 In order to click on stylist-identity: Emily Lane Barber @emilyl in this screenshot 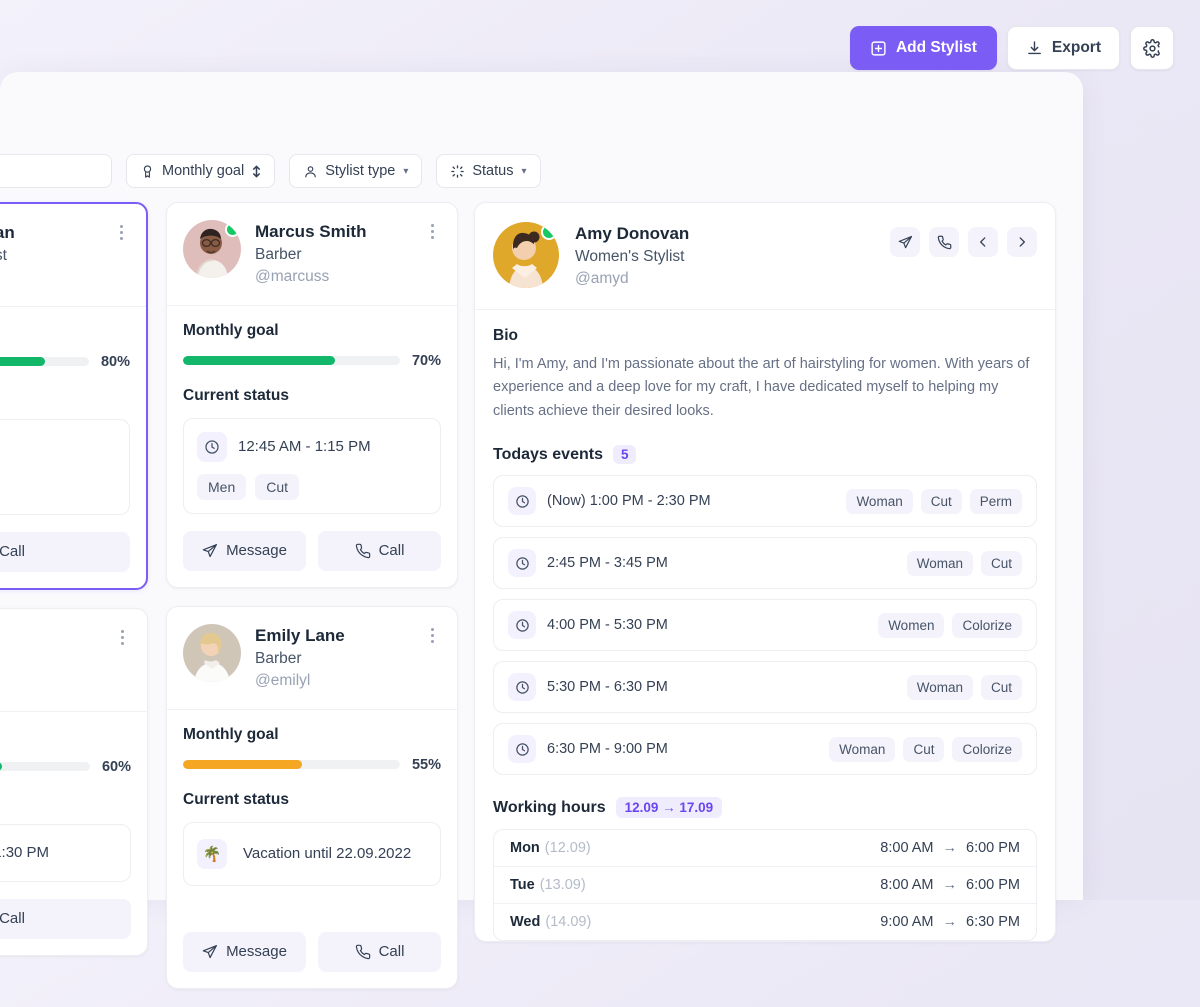, I will do `click(332, 658)`.